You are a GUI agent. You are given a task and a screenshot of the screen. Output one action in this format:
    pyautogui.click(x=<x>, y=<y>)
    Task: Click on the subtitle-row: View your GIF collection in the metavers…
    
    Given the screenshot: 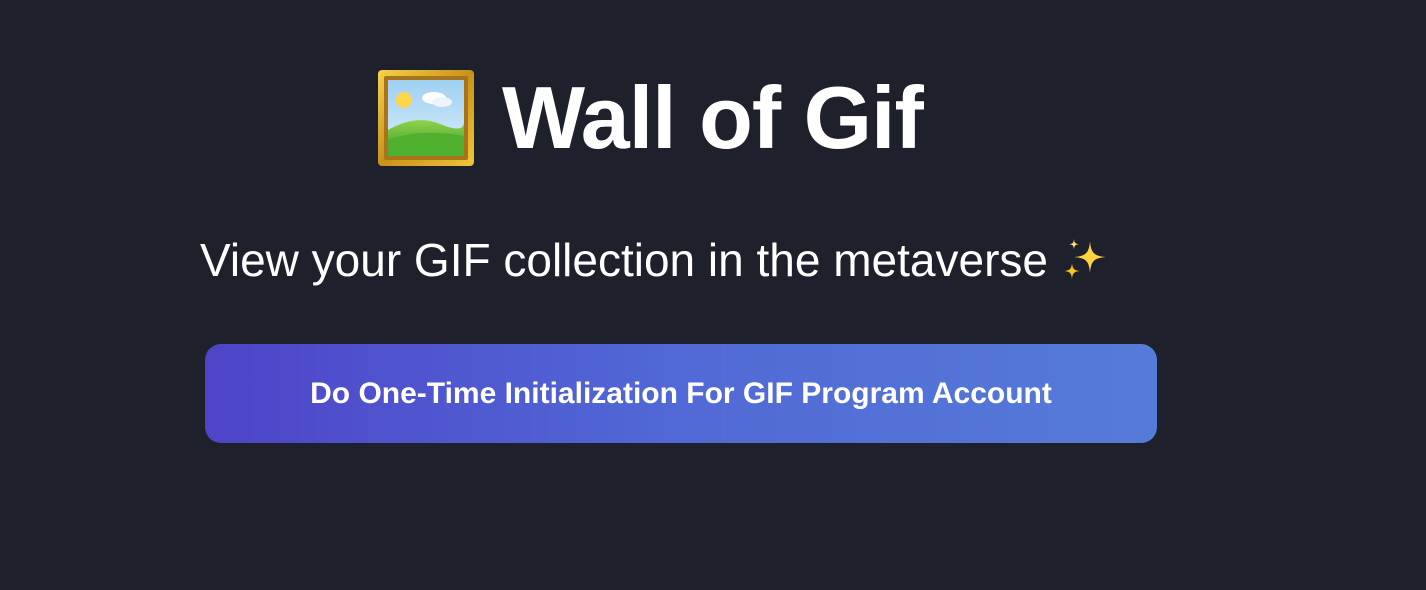 What is the action you would take?
    pyautogui.click(x=655, y=260)
    